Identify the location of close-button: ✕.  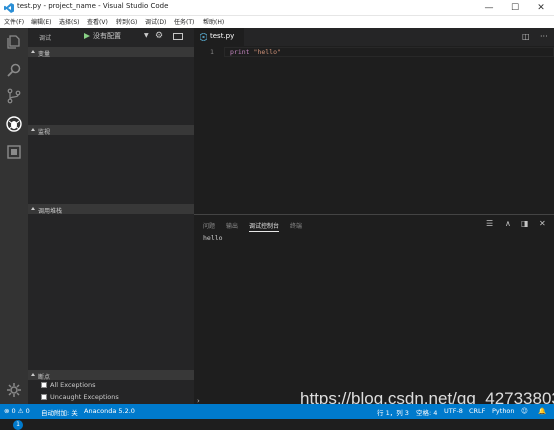
(541, 8).